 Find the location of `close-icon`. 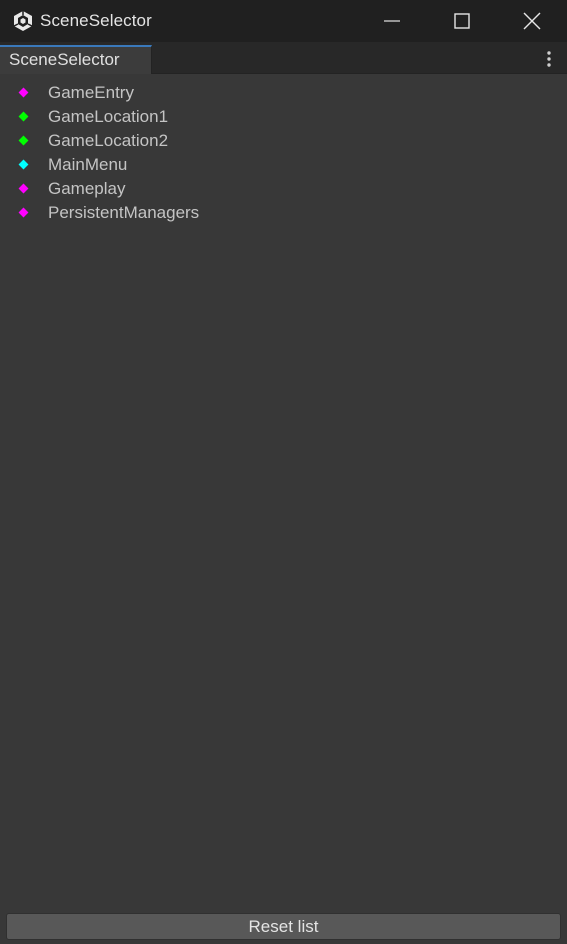

close-icon is located at coordinates (532, 21).